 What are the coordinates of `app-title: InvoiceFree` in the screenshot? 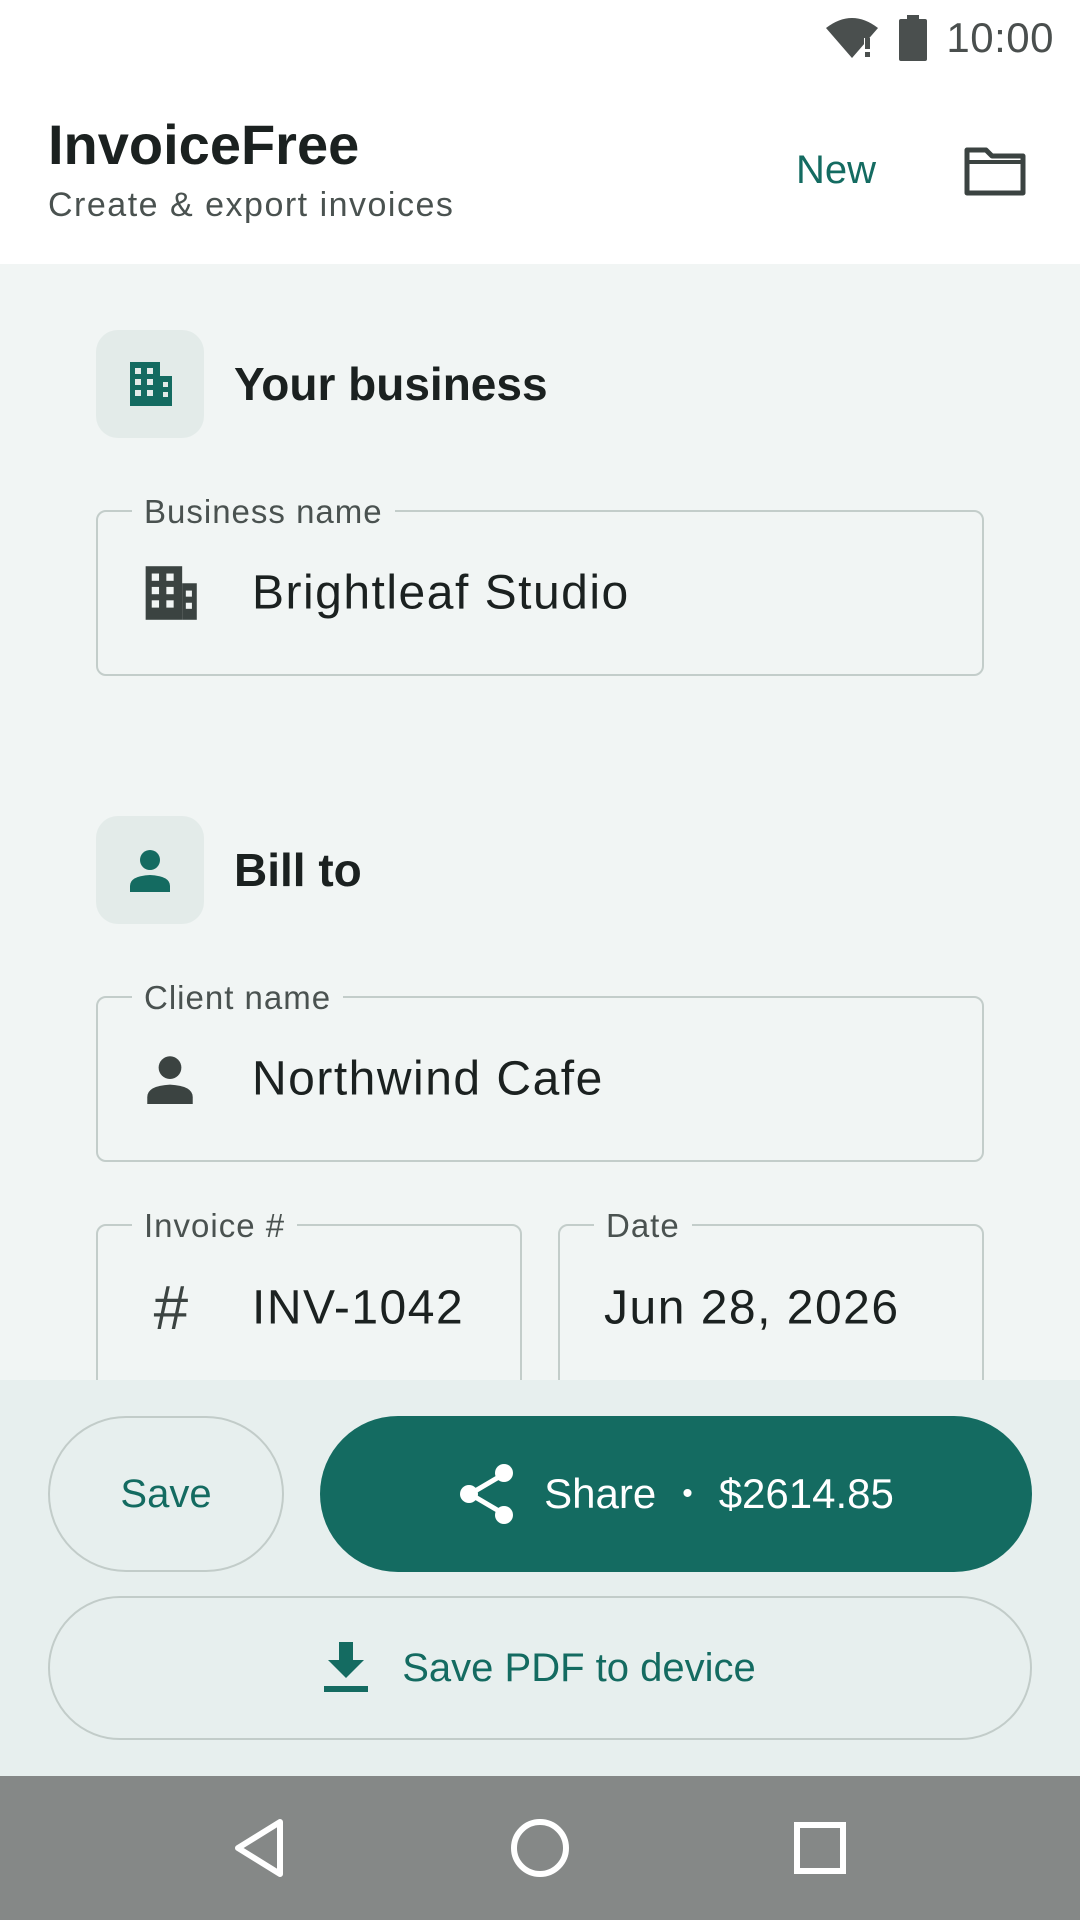 It's located at (204, 144).